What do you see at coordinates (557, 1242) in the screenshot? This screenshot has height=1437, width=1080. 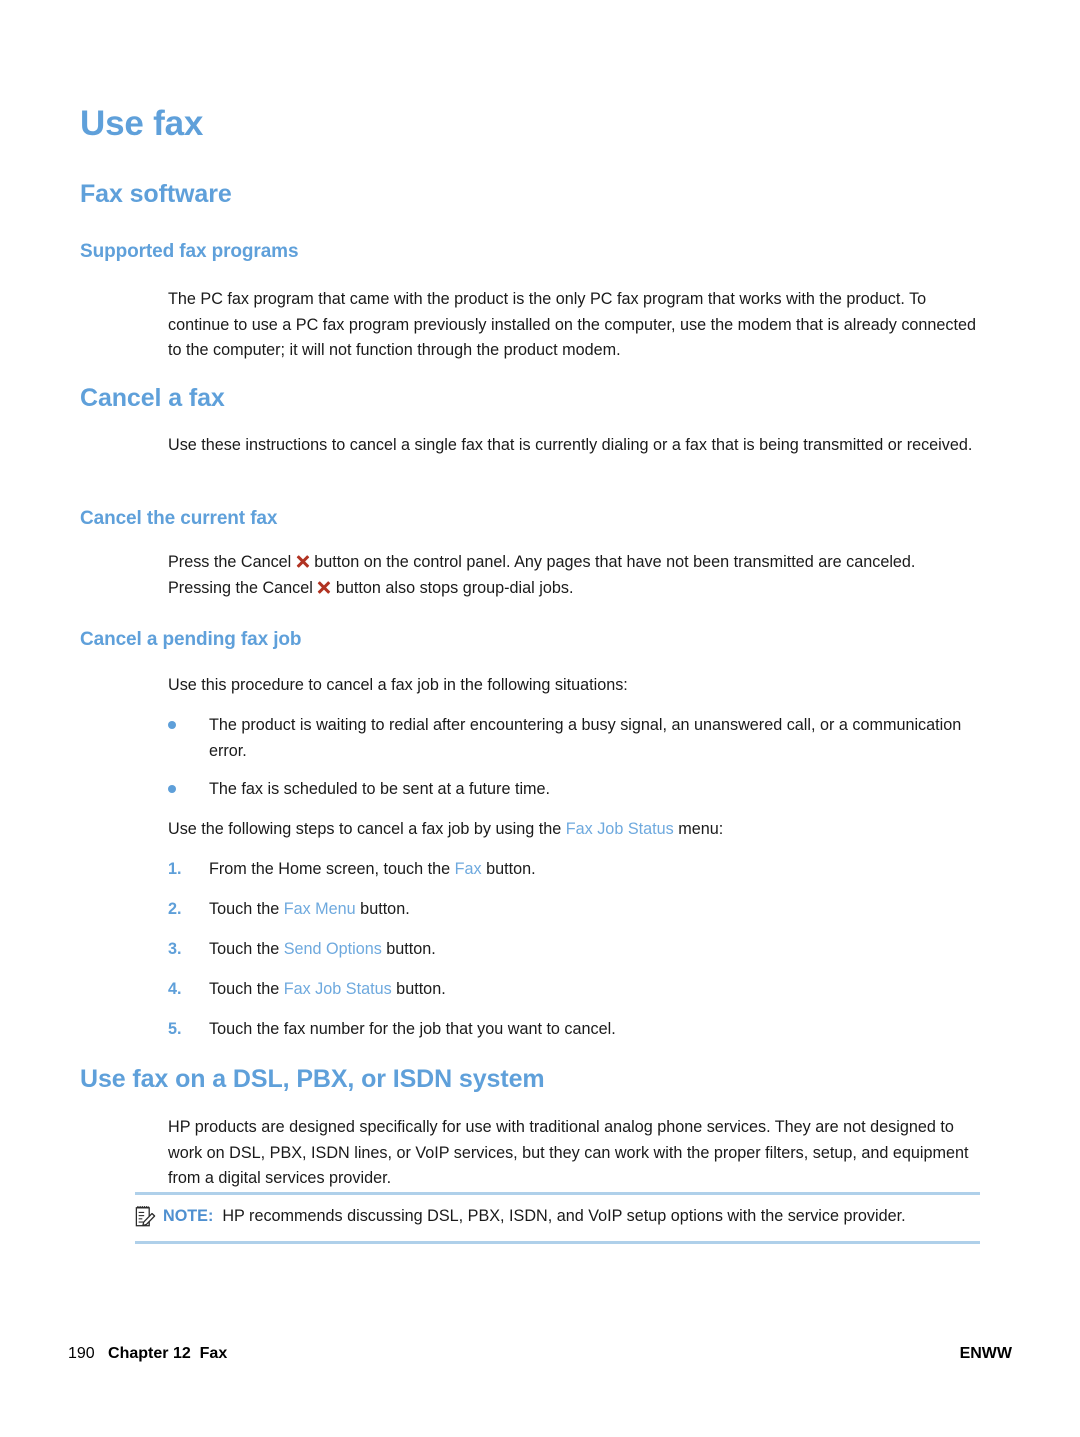 I see `note-bottom-rule` at bounding box center [557, 1242].